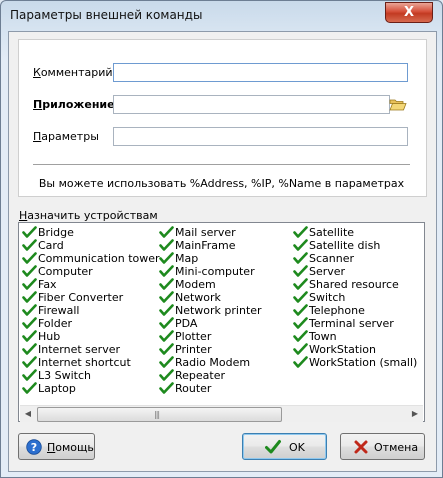 The image size is (443, 478). Describe the element at coordinates (409, 12) in the screenshot. I see `close-button: X` at that location.